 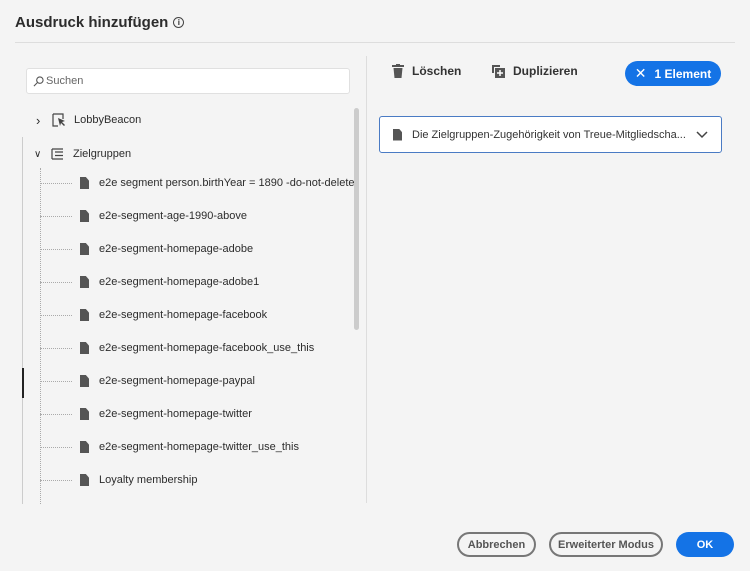 I want to click on dialog-title: Ausdruck hinzufügen i, so click(x=100, y=22).